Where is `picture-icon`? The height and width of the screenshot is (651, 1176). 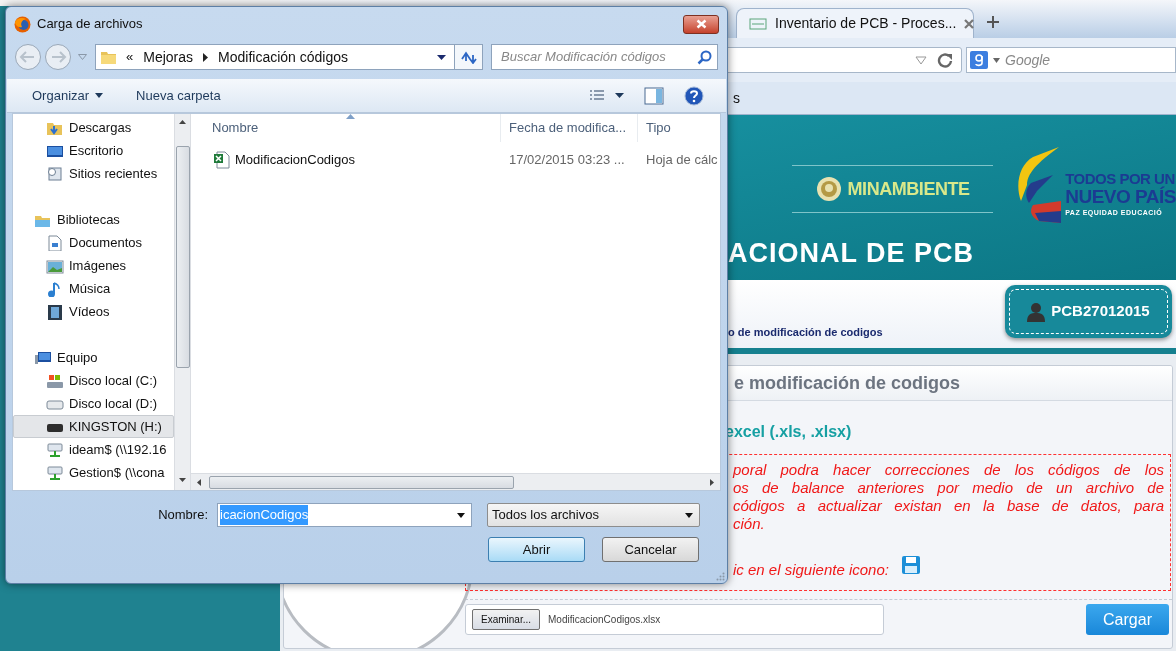
picture-icon is located at coordinates (55, 265).